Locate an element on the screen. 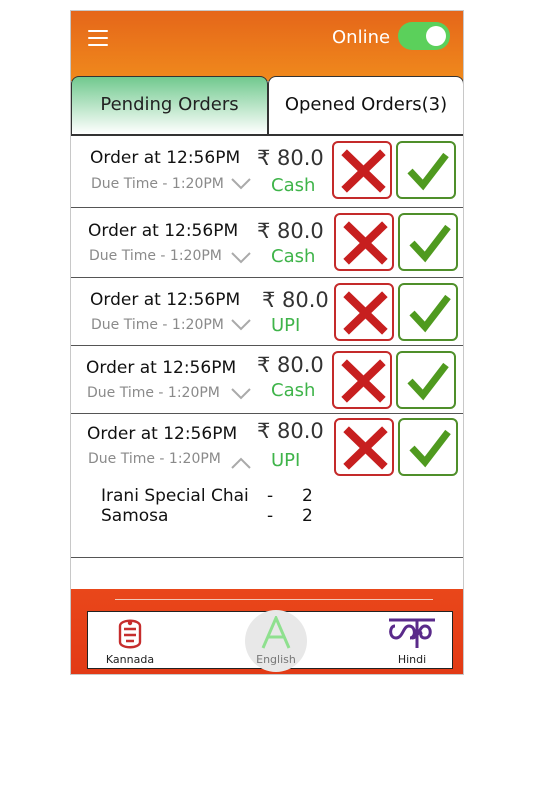  language-hindi: Hindi is located at coordinates (412, 641).